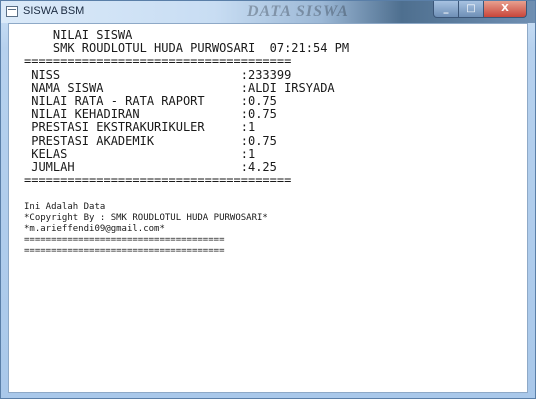 Image resolution: width=536 pixels, height=399 pixels. I want to click on window-controls: _ □ X, so click(480, 10).